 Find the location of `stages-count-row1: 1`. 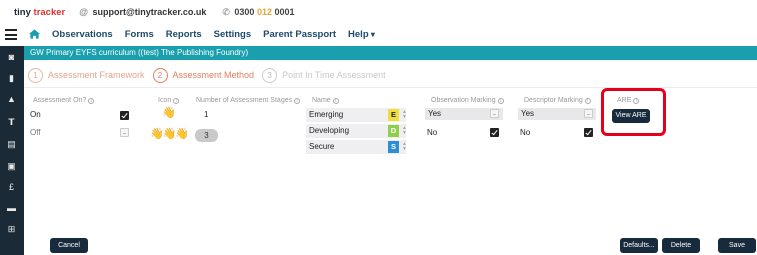

stages-count-row1: 1 is located at coordinates (206, 114).